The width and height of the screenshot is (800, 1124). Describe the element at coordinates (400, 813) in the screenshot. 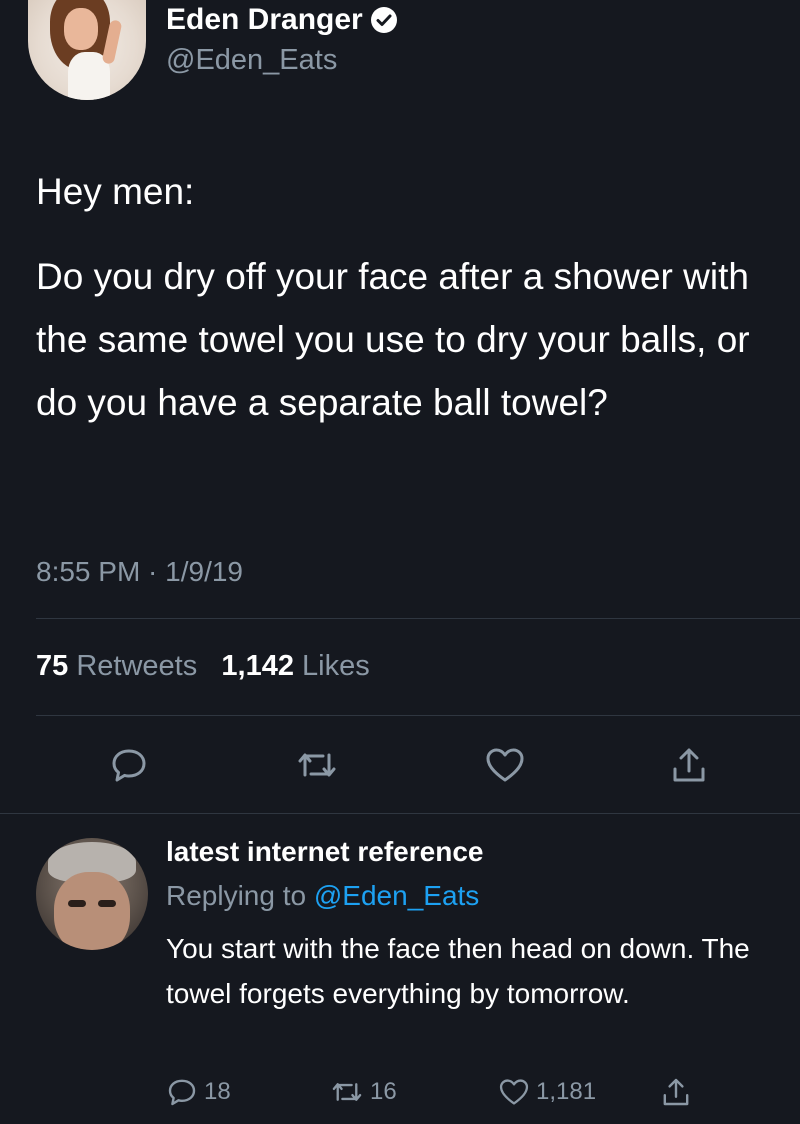

I see `section-divider` at that location.